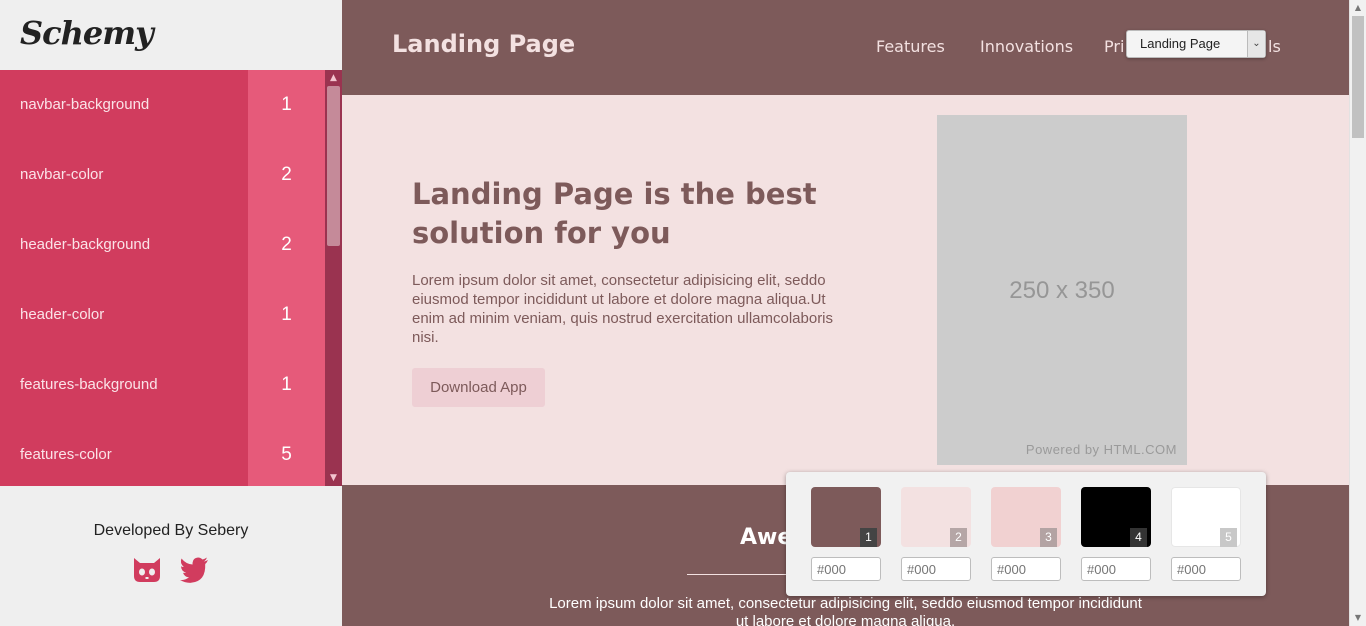 Image resolution: width=1366 pixels, height=626 pixels. What do you see at coordinates (85, 244) in the screenshot?
I see `variable-name: header-background` at bounding box center [85, 244].